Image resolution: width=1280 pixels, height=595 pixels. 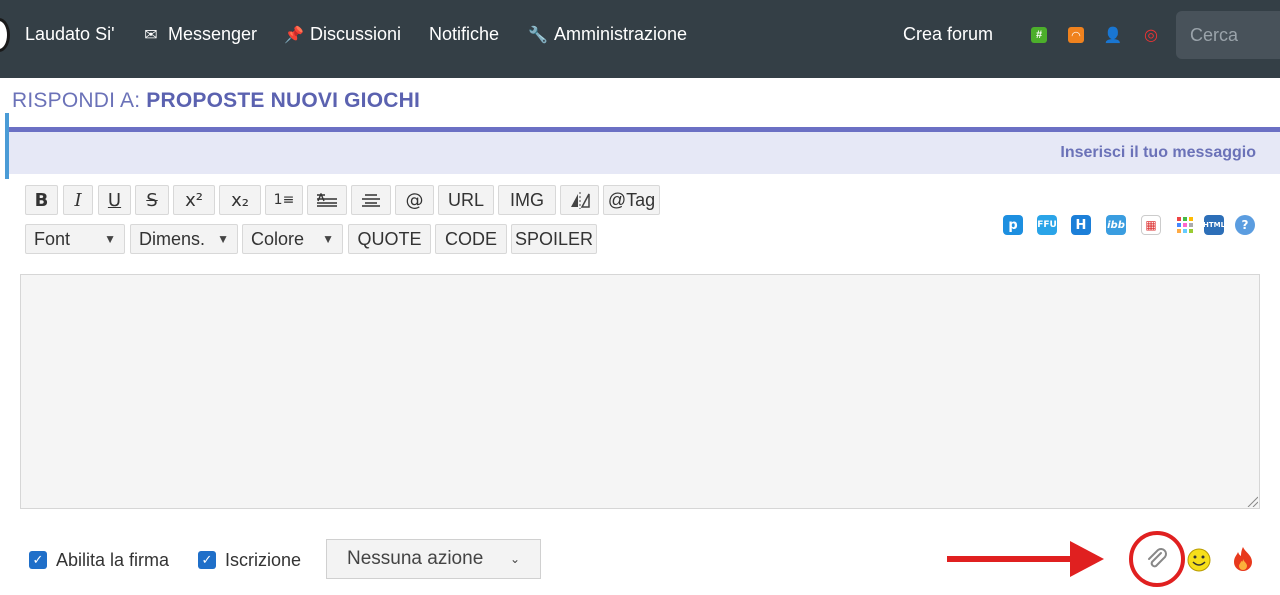 What do you see at coordinates (414, 200) in the screenshot?
I see `mention-at-button: @` at bounding box center [414, 200].